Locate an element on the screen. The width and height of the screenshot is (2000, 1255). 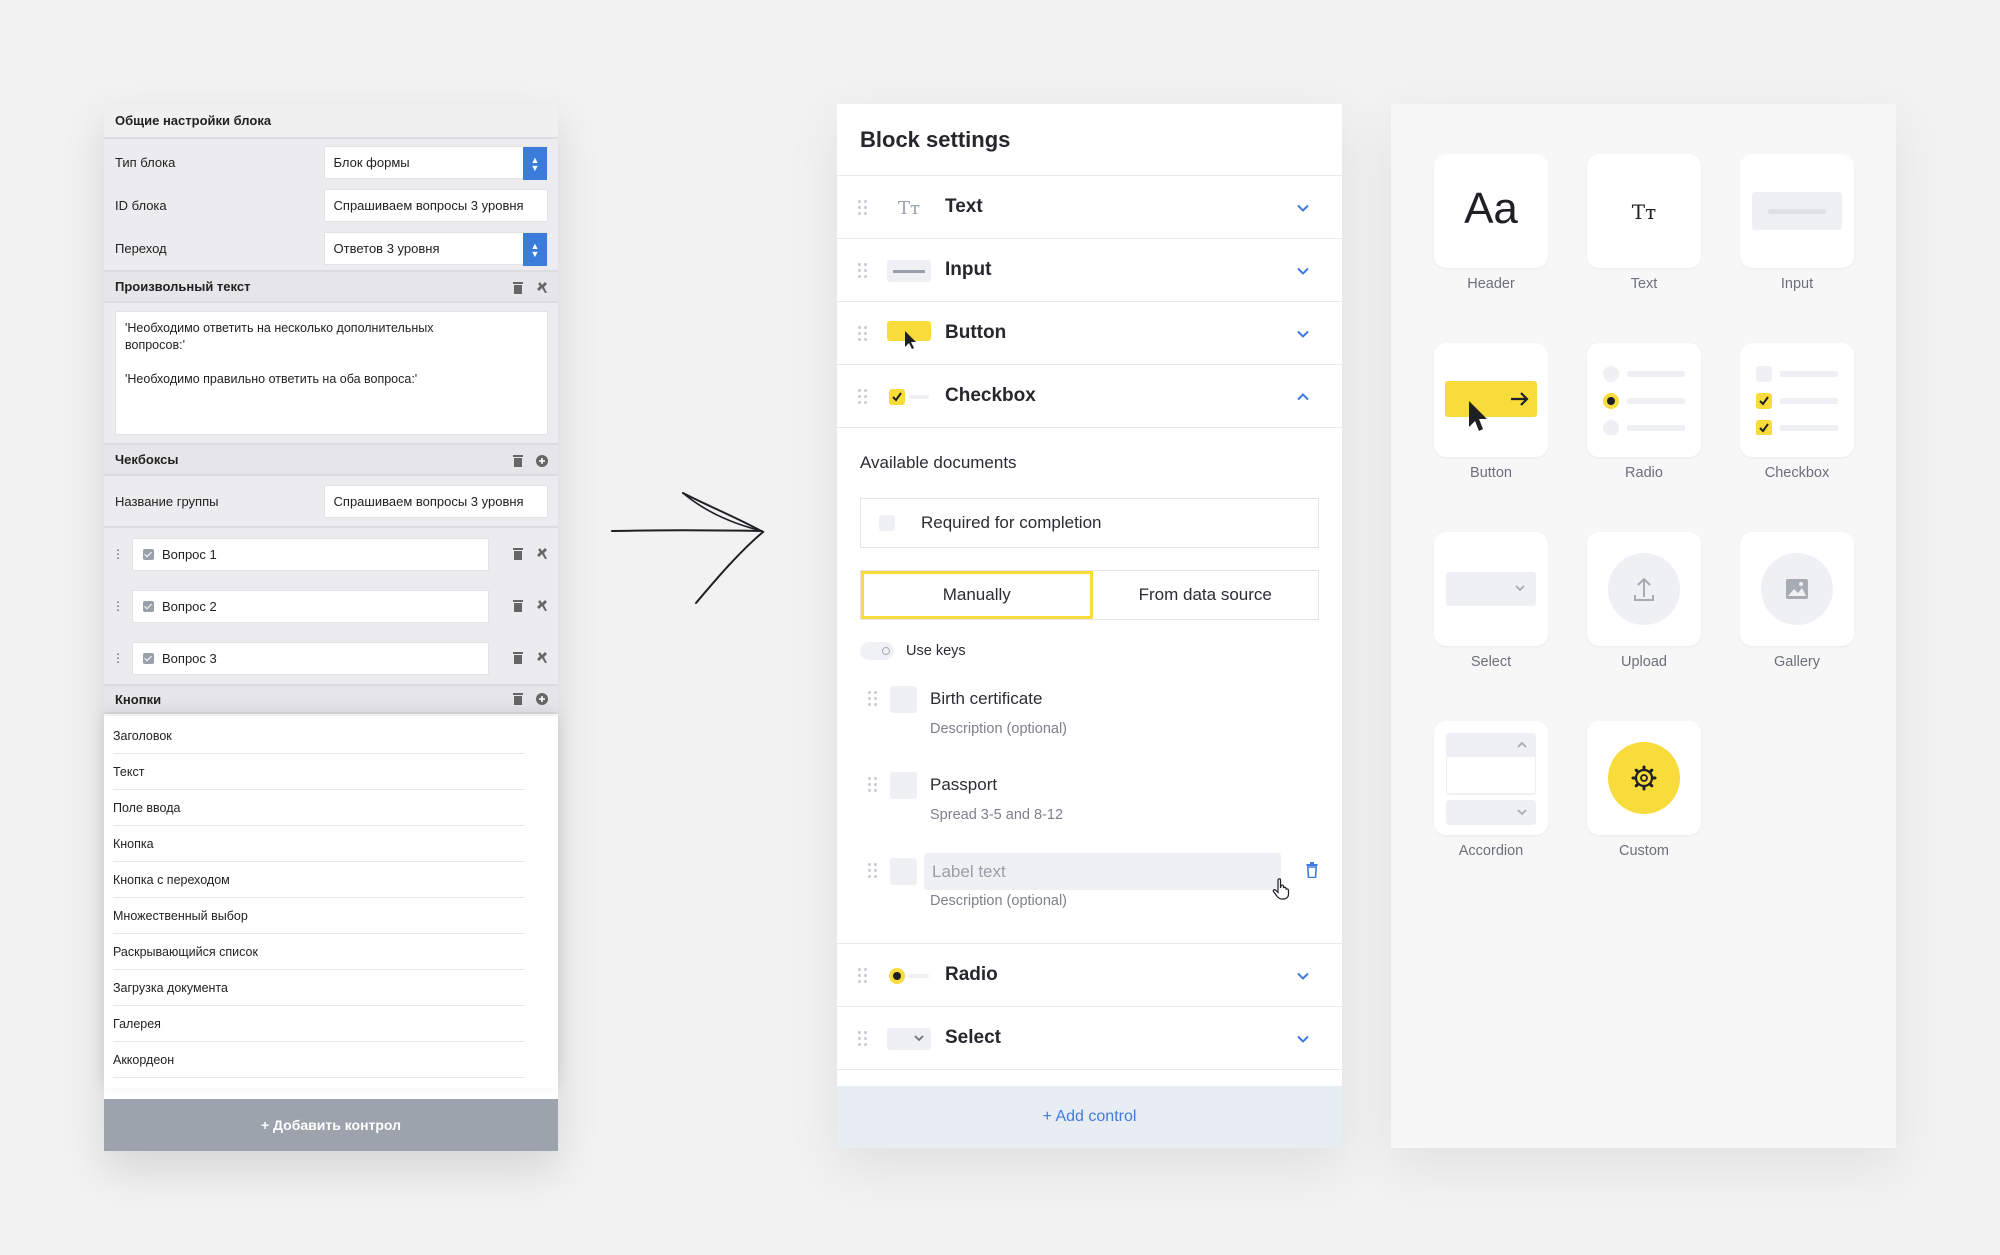
gear-icon is located at coordinates (1644, 778).